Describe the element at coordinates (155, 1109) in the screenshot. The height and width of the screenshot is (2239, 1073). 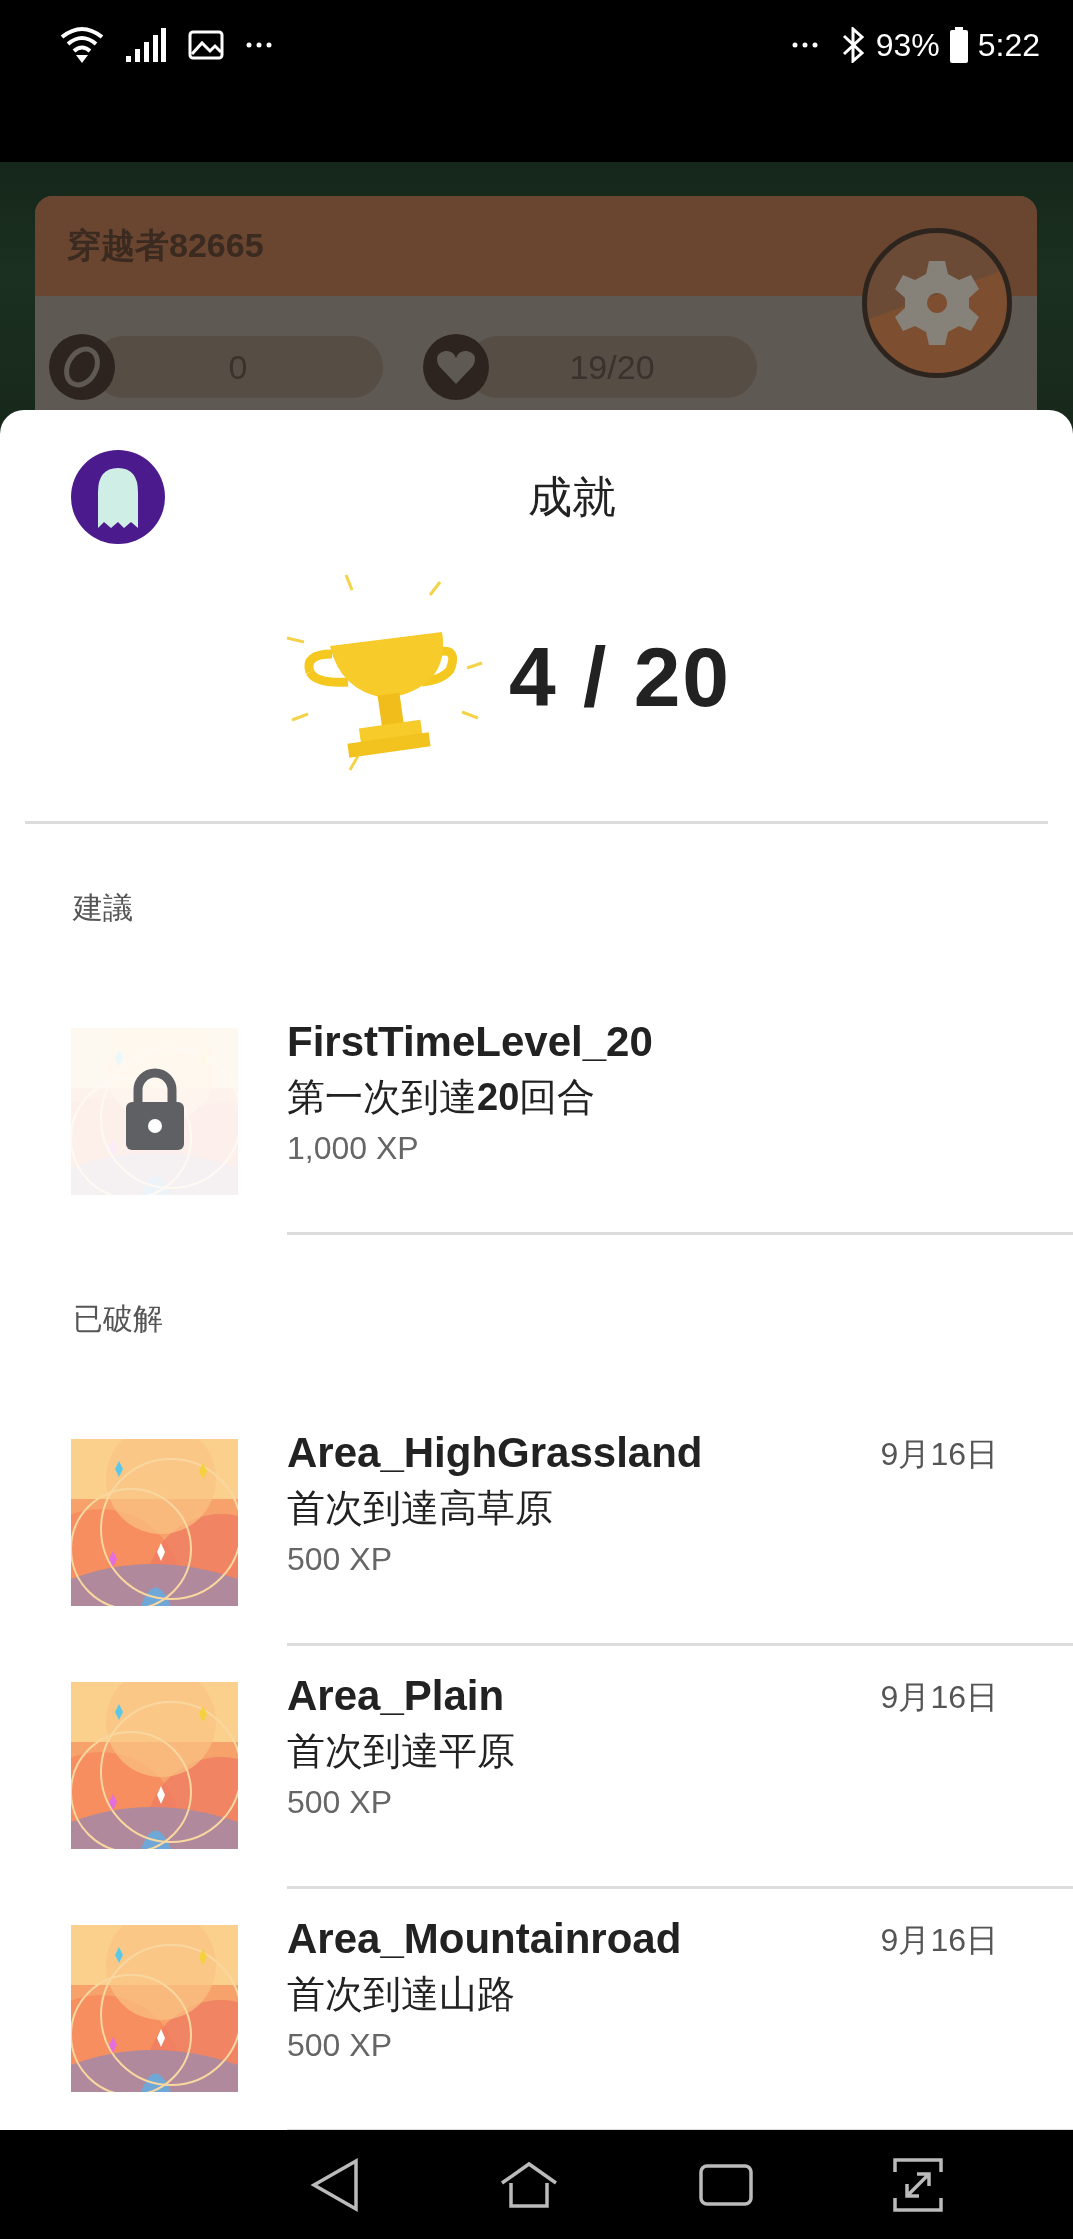
I see `lock-icon` at that location.